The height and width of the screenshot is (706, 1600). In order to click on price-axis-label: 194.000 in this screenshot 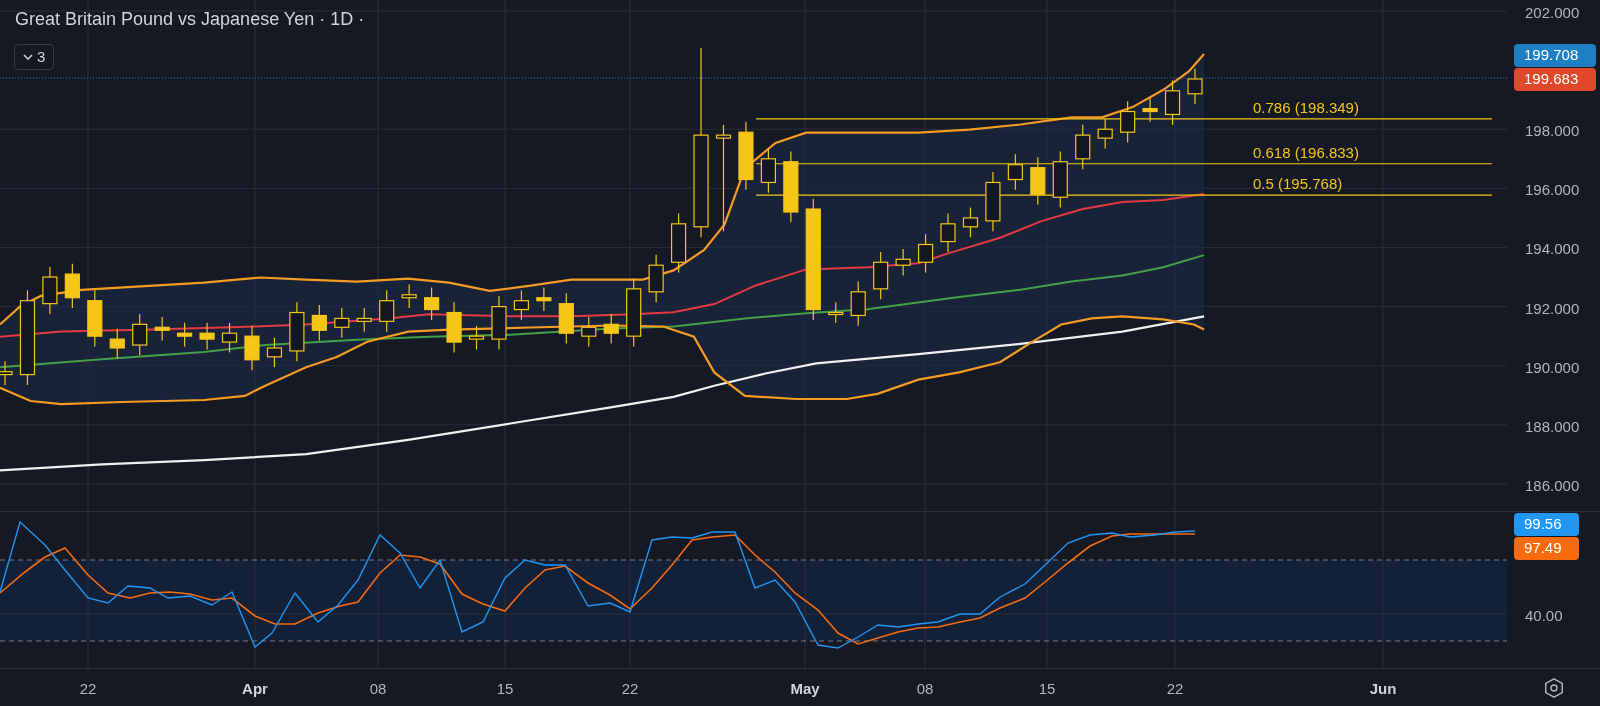, I will do `click(1552, 249)`.